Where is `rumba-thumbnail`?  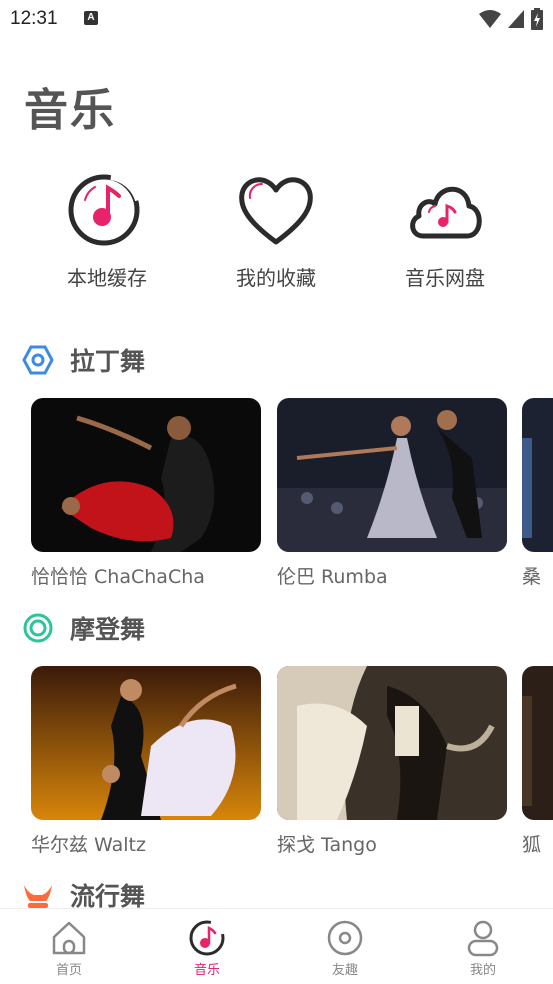
rumba-thumbnail is located at coordinates (392, 475).